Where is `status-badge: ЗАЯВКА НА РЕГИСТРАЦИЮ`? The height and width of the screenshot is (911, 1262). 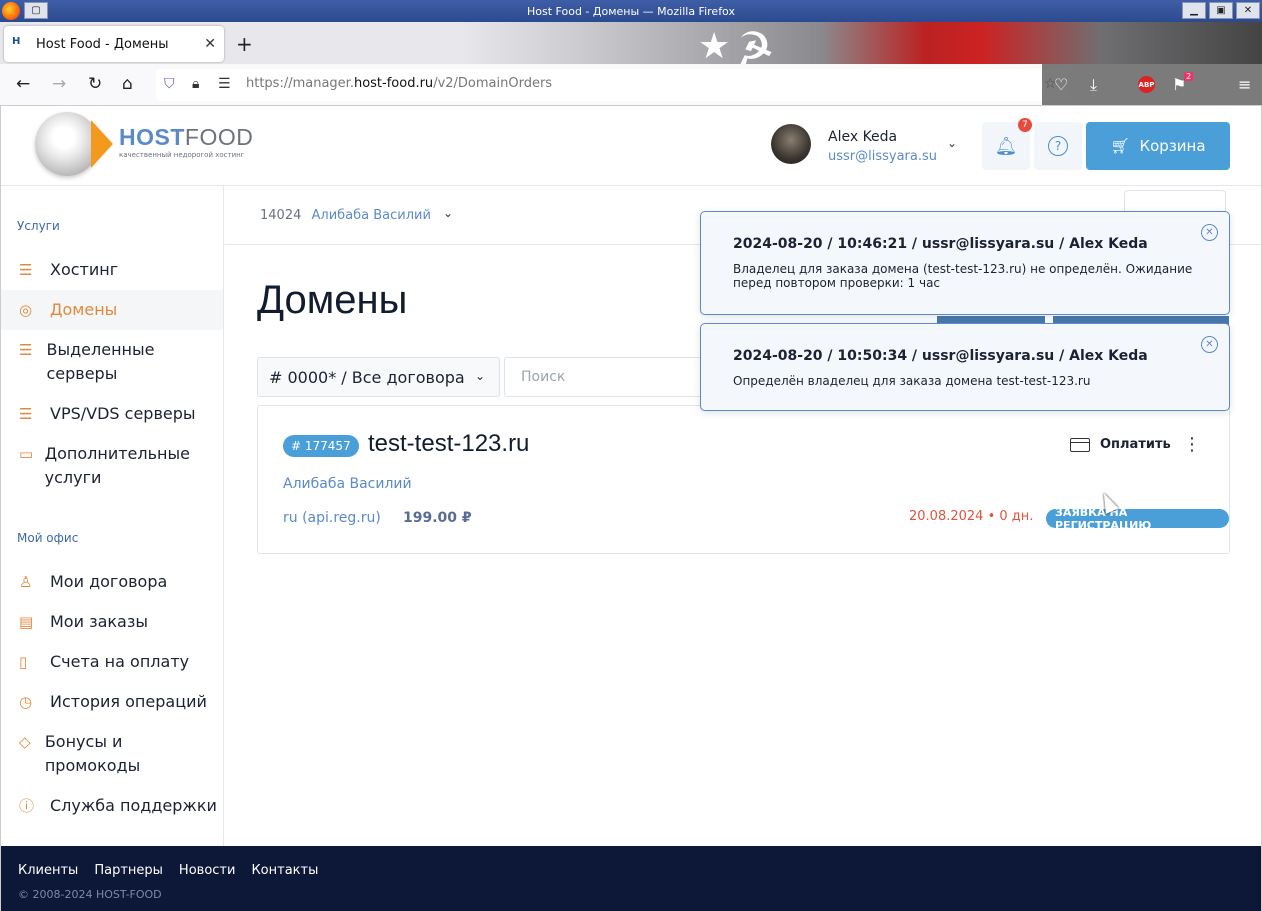 status-badge: ЗАЯВКА НА РЕГИСТРАЦИЮ is located at coordinates (1137, 519).